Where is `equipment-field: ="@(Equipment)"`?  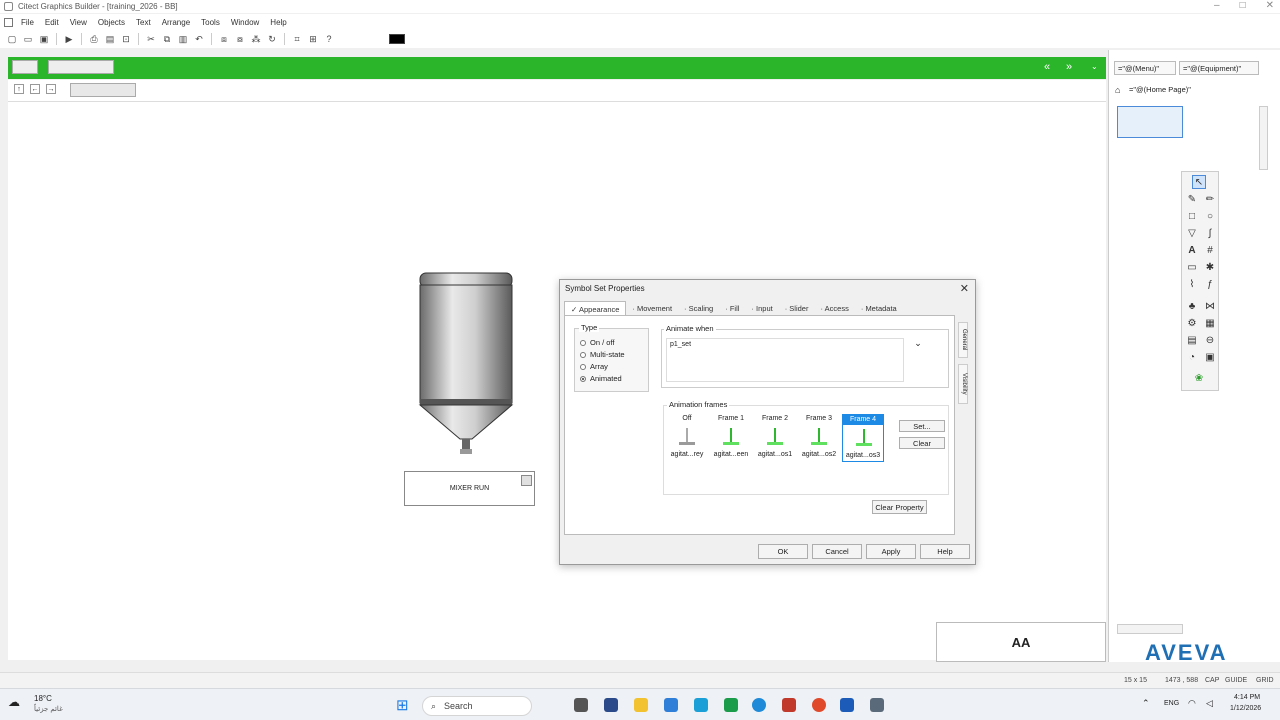
equipment-field: ="@(Equipment)" is located at coordinates (1219, 68).